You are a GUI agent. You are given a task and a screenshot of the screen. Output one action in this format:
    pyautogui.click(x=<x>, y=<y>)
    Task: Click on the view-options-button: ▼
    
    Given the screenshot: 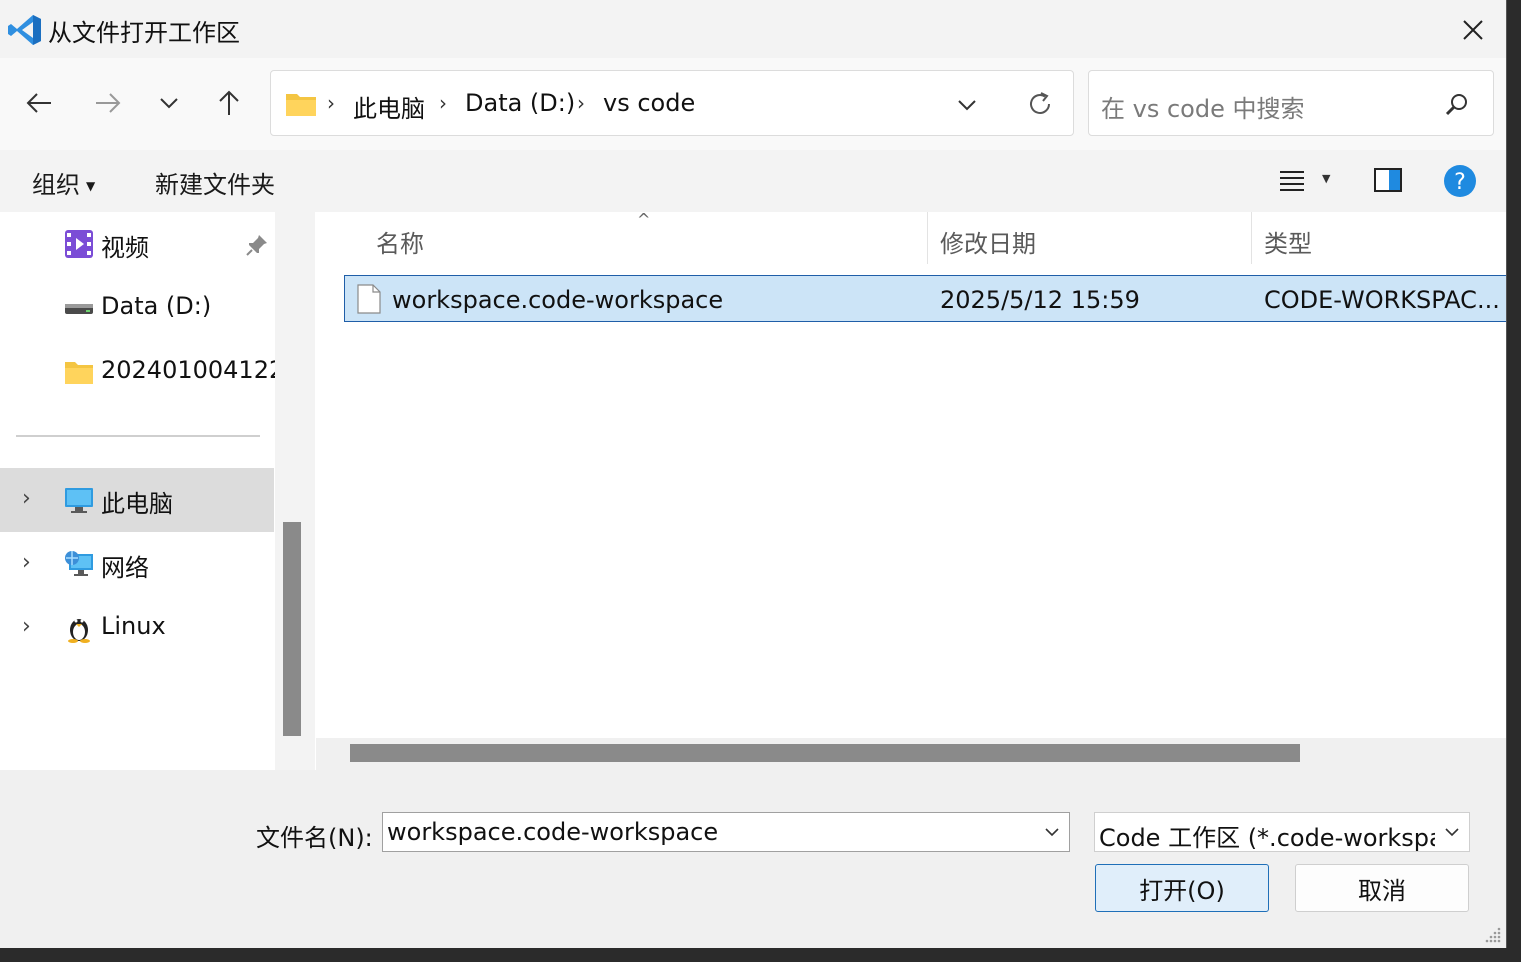 What is the action you would take?
    pyautogui.click(x=1306, y=181)
    